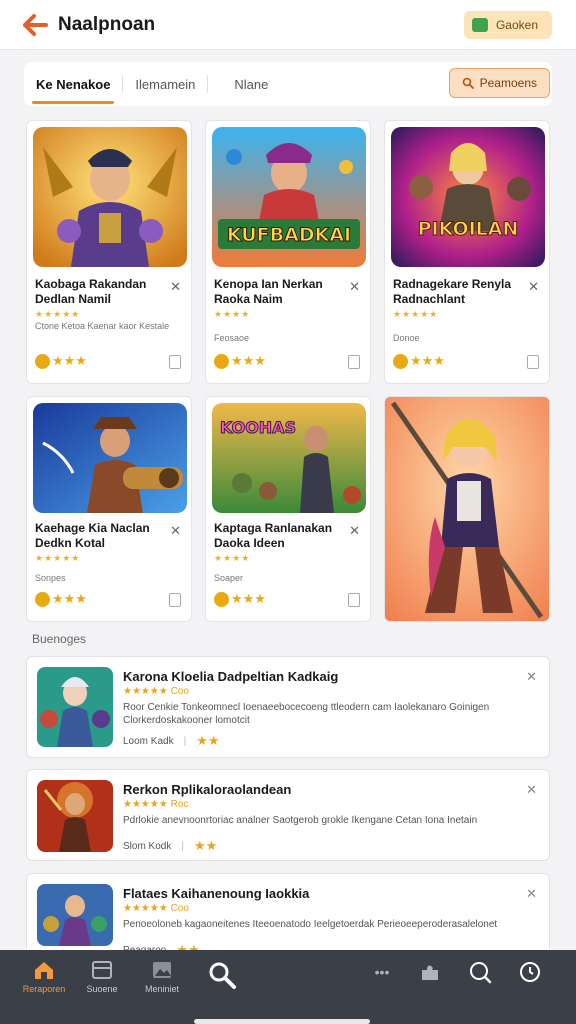 The image size is (576, 1024). Describe the element at coordinates (273, 535) in the screenshot. I see `game-title: Kaptaga Ranlanakan Daoka Ideen` at that location.